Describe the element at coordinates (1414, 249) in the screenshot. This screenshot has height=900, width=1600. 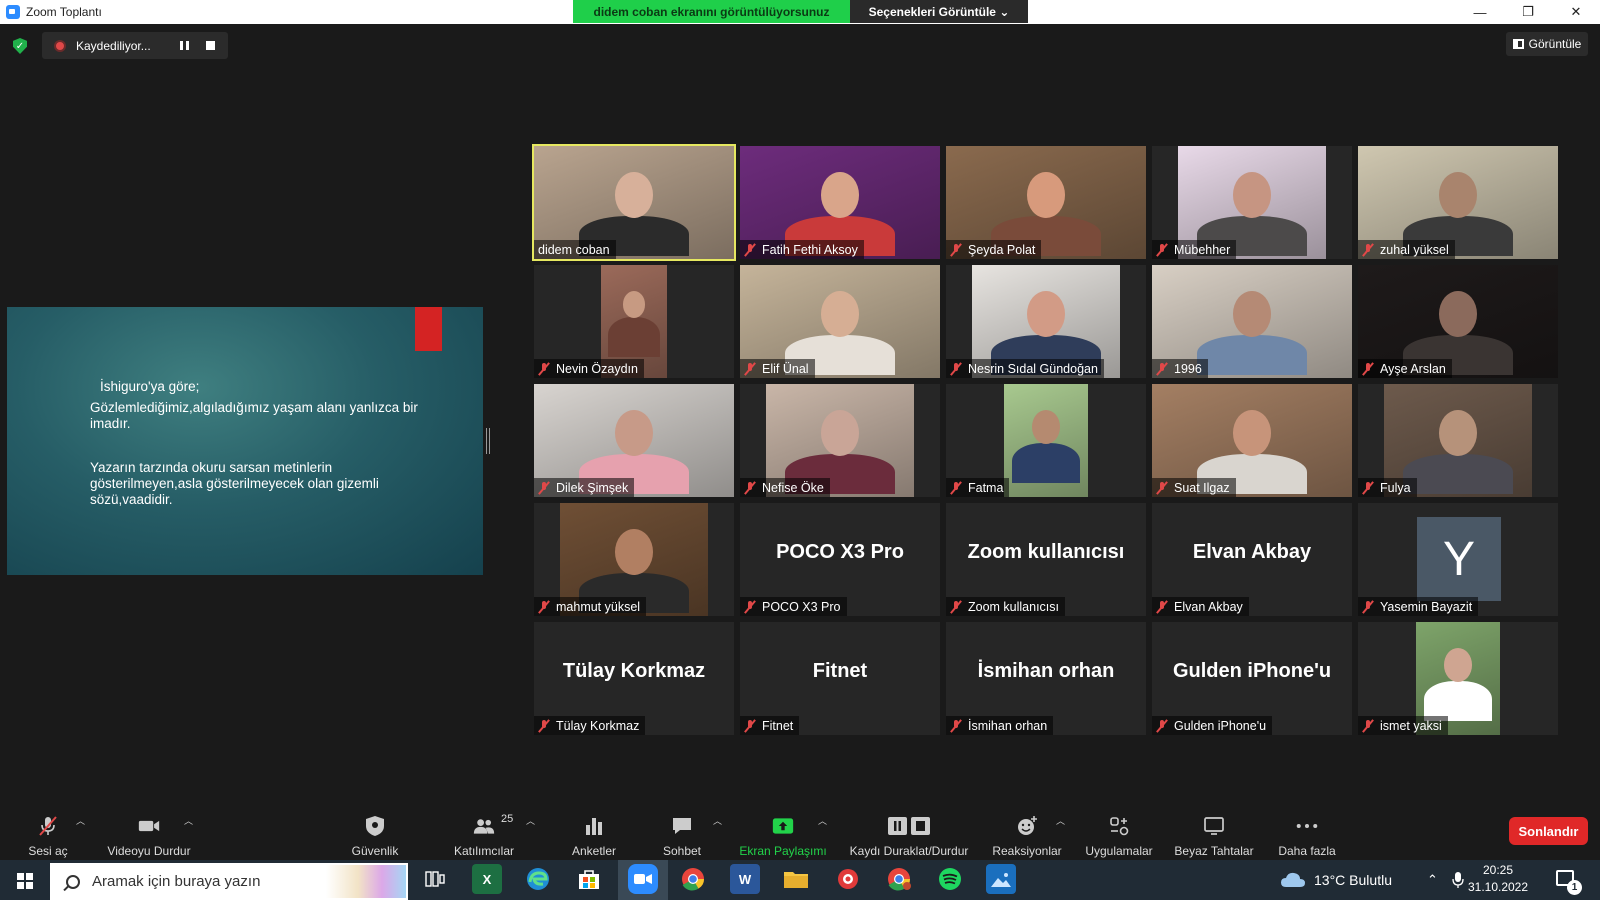
I see `participant-name: zuhal yüksel` at that location.